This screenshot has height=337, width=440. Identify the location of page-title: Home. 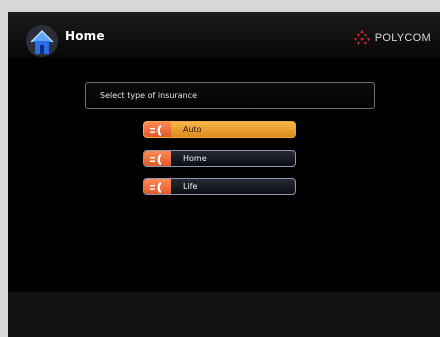
(85, 36).